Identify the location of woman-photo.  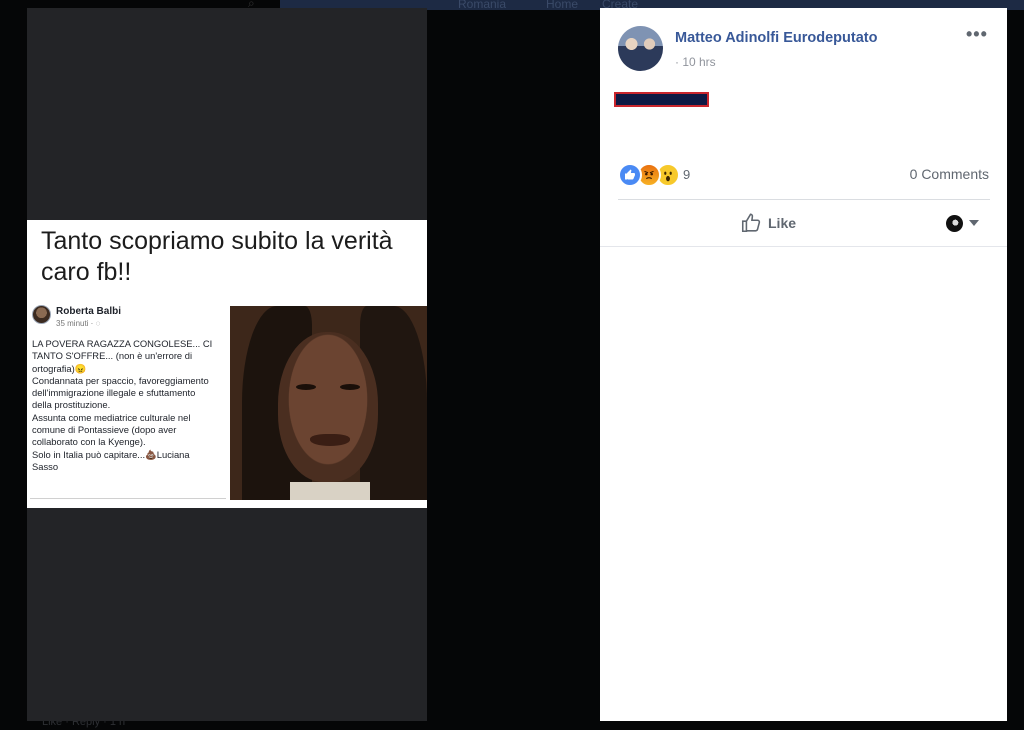
(328, 403).